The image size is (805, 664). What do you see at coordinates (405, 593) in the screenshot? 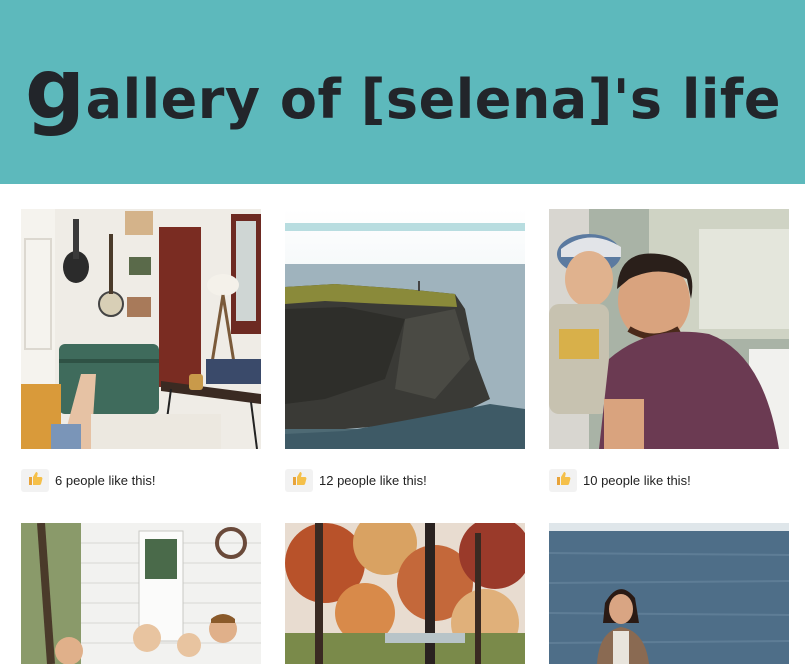
I see `photo-autumn-trees` at bounding box center [405, 593].